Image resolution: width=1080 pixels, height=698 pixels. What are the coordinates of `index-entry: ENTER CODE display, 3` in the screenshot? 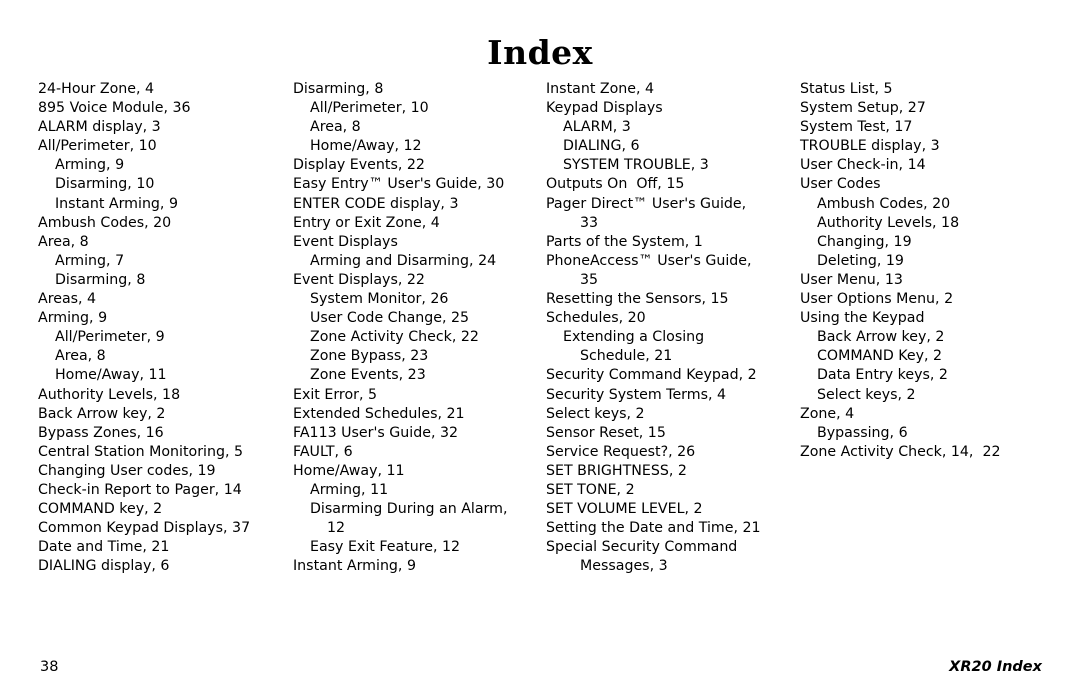 It's located at (376, 203).